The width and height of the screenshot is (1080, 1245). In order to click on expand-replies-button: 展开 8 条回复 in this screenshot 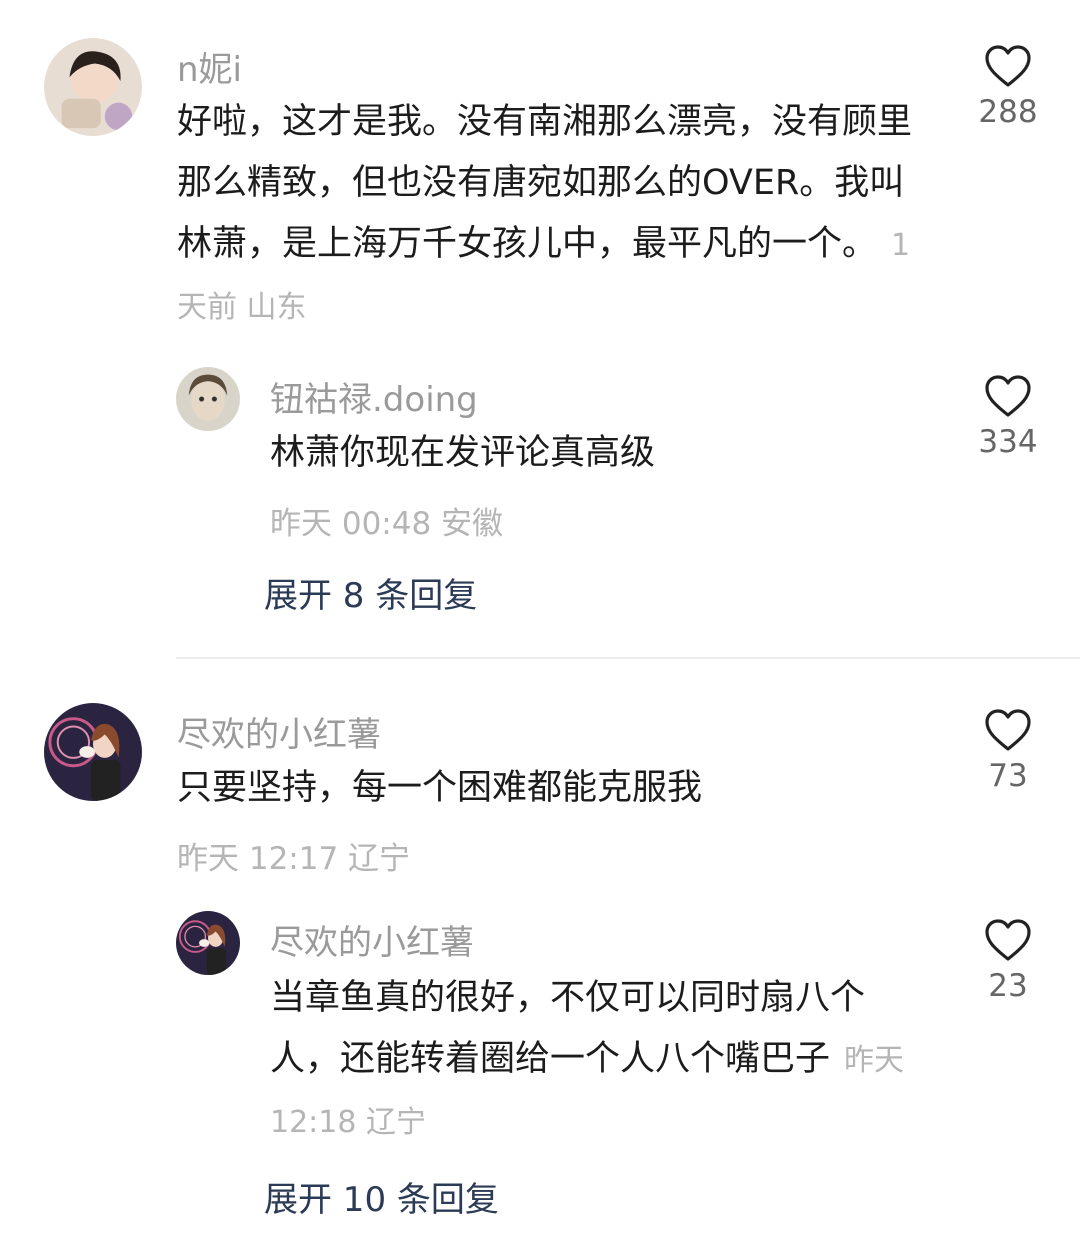, I will do `click(370, 592)`.